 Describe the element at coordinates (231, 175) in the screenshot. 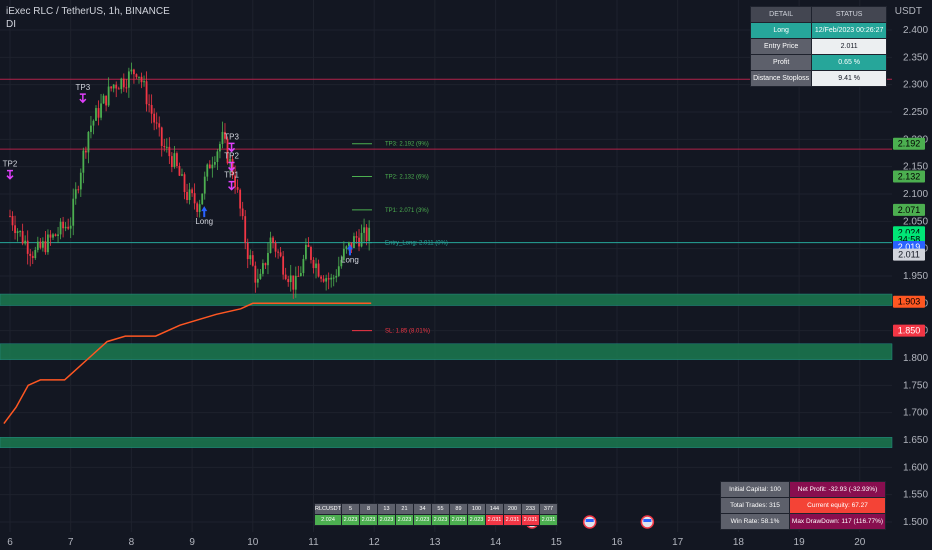

I see `take-profit-label: TP1` at that location.